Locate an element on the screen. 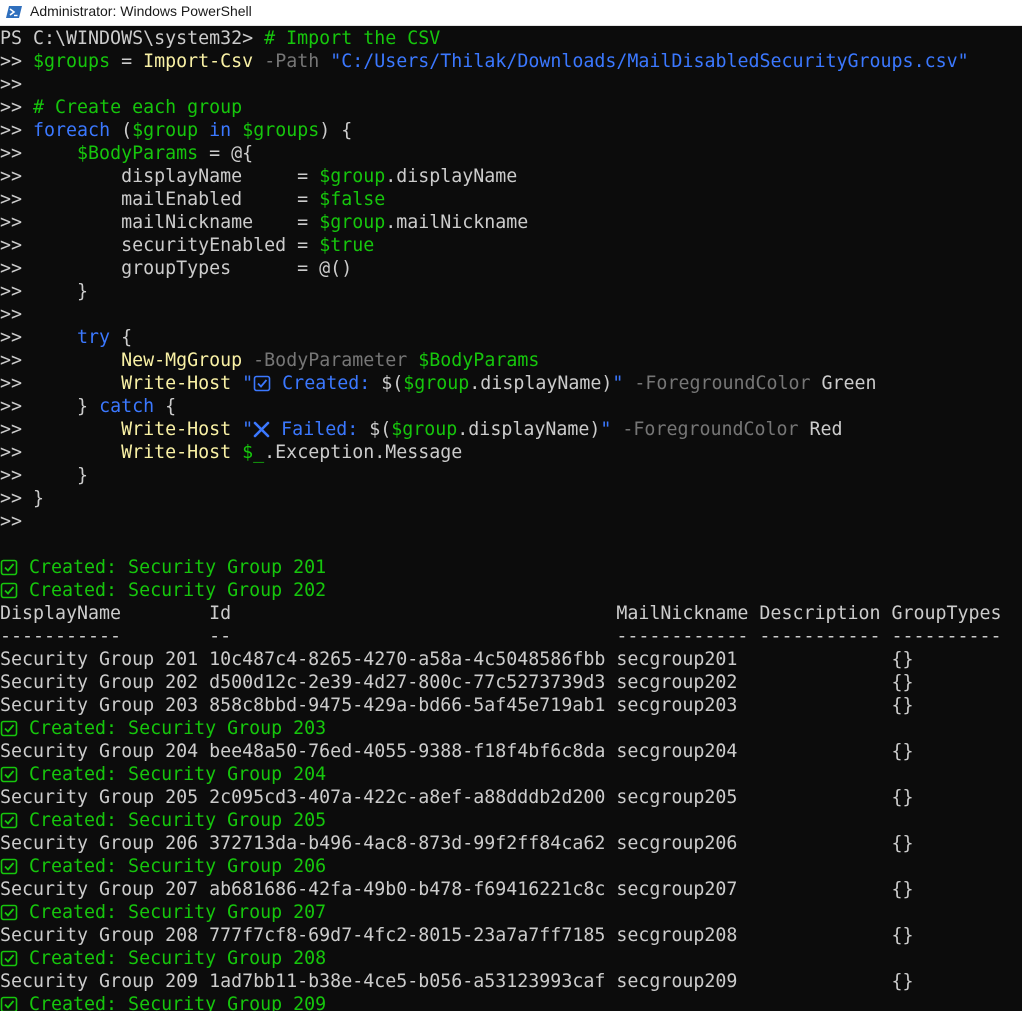 The width and height of the screenshot is (1022, 1011). terminal-line: Created: Security Group 207 is located at coordinates (511, 912).